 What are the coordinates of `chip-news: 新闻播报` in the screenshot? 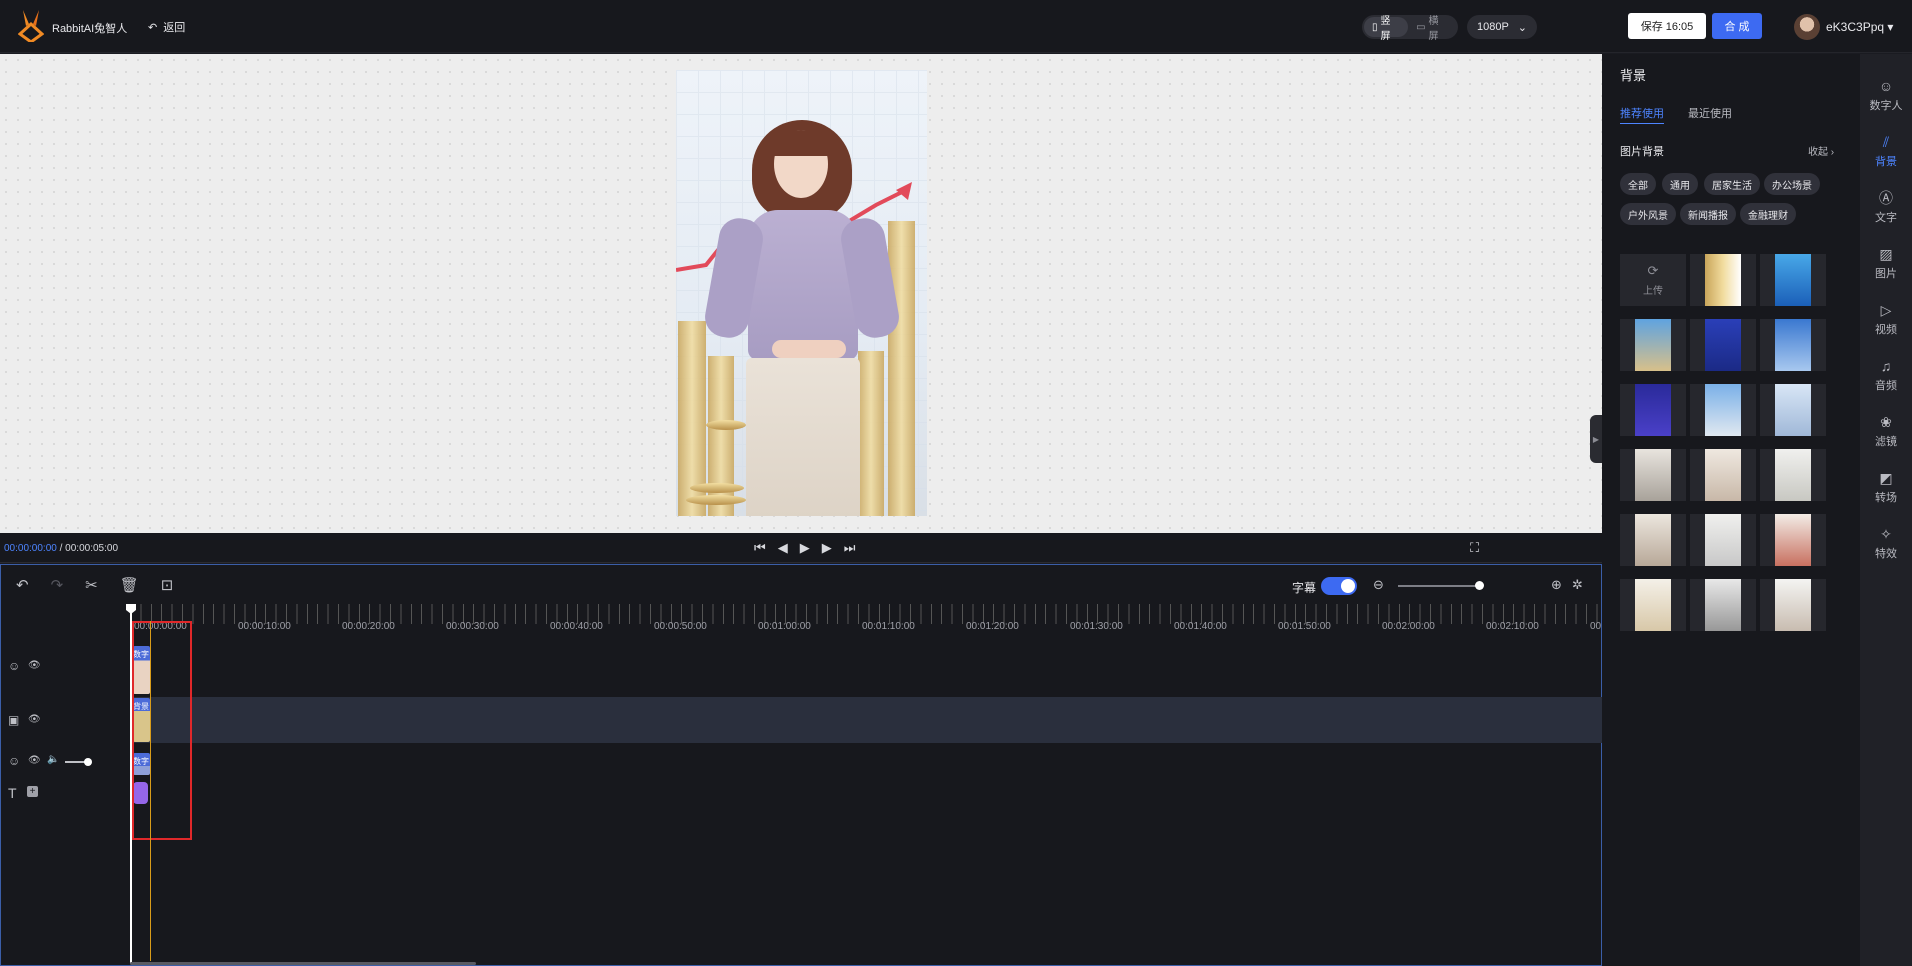 It's located at (1708, 214).